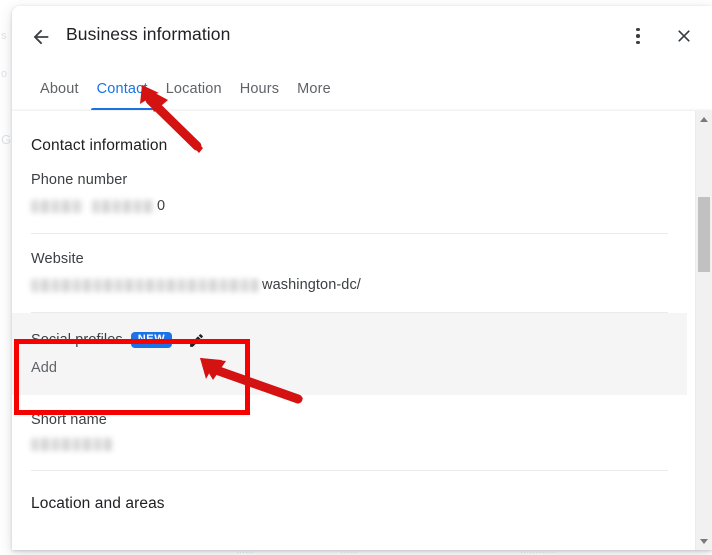 This screenshot has height=555, width=712. I want to click on row-label: Phone number, so click(79, 180).